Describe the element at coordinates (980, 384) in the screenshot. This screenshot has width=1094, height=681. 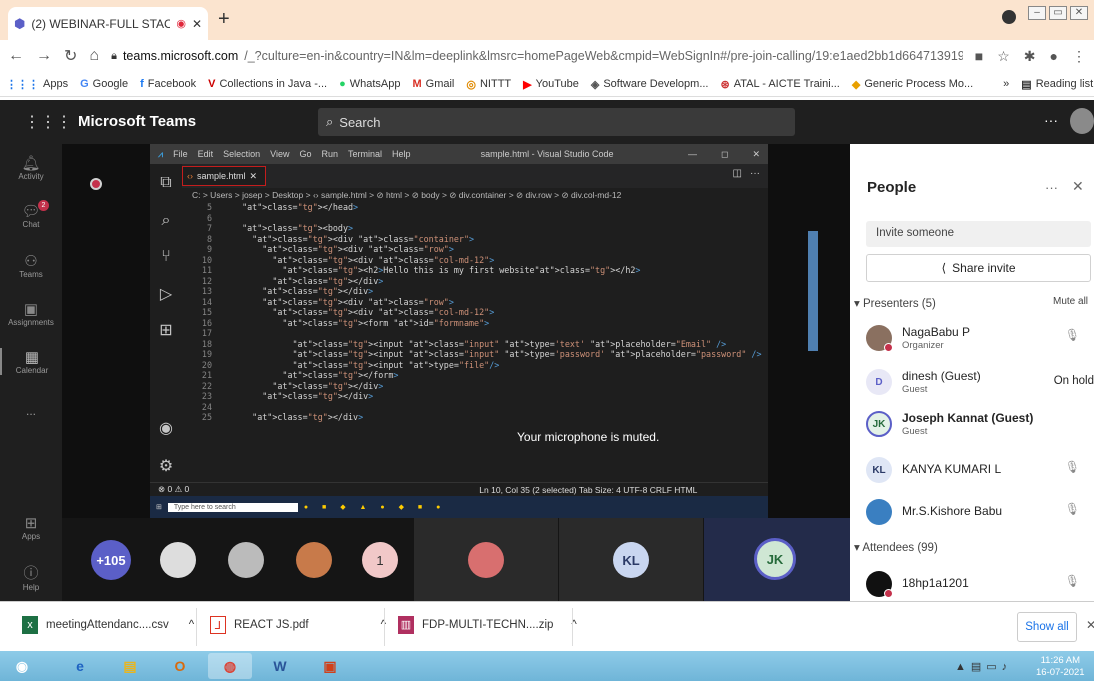
I see `participant-row: D dinesh (Guest) Guest On hold` at that location.